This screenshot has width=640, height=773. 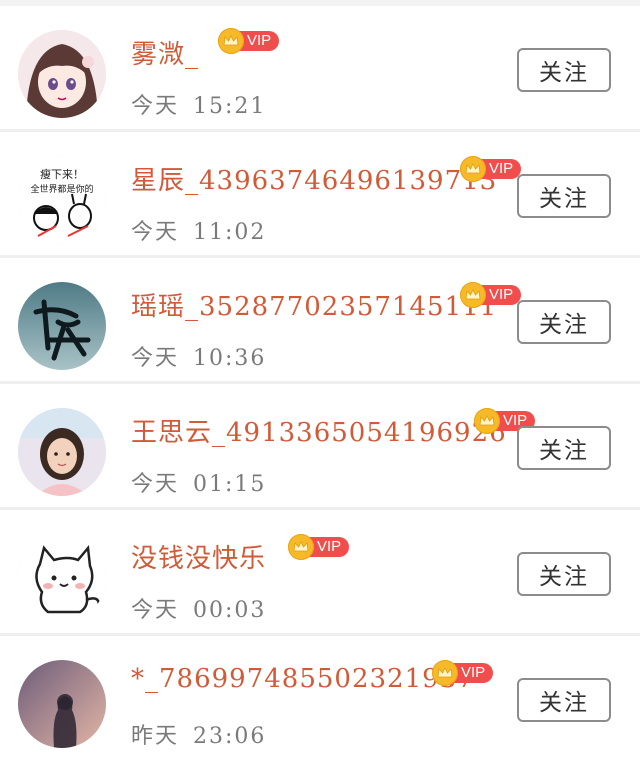 What do you see at coordinates (320, 3) in the screenshot?
I see `top-divider` at bounding box center [320, 3].